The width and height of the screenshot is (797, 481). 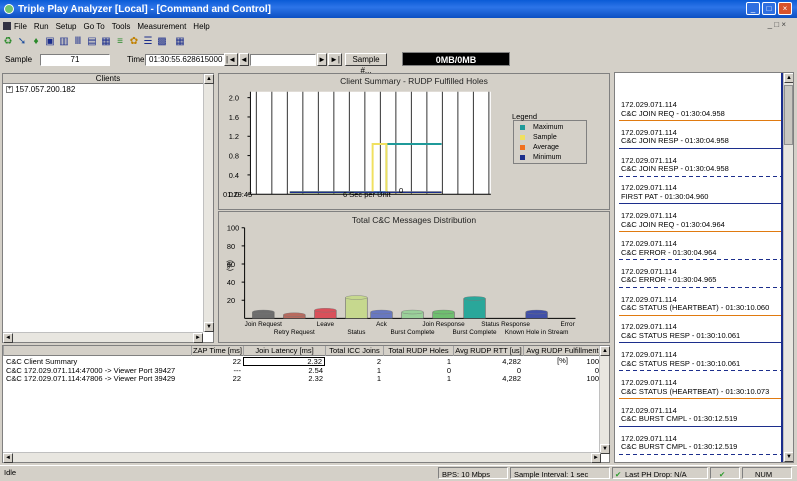 I want to click on next-sample-button: ►, so click(x=322, y=59).